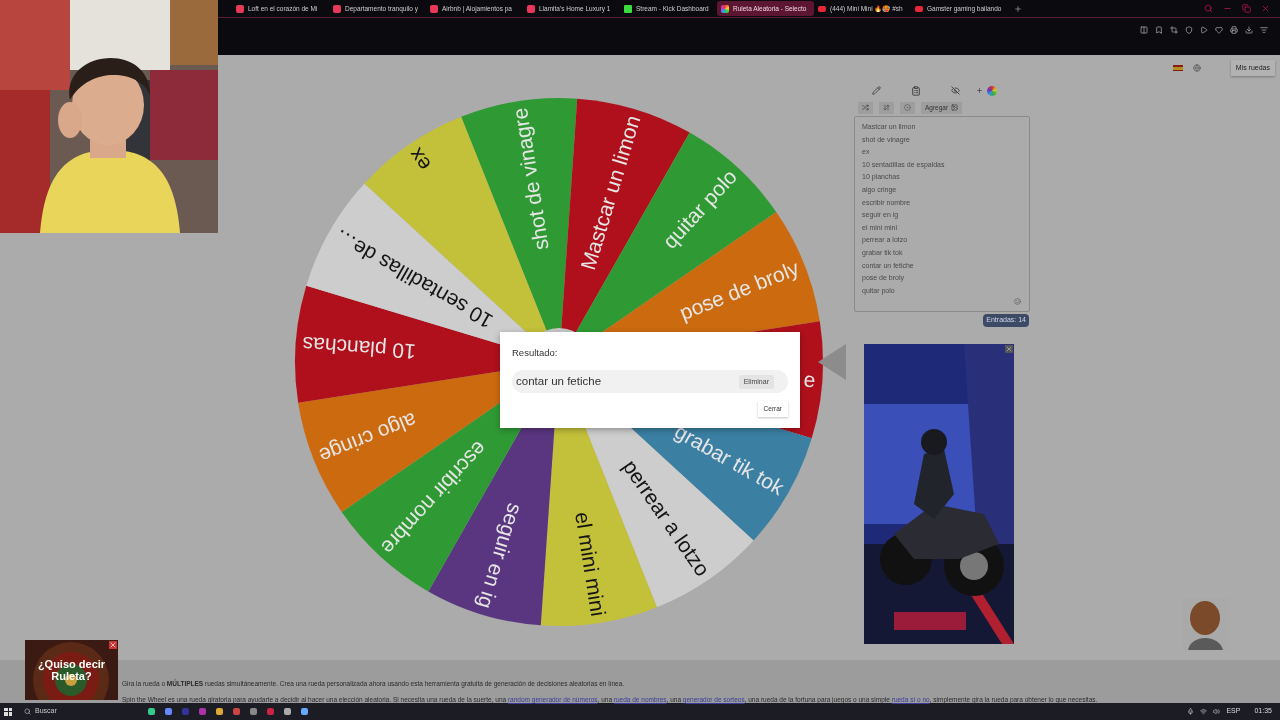 This screenshot has width=1280, height=720. Describe the element at coordinates (955, 90) in the screenshot. I see `eye-off-icon` at that location.